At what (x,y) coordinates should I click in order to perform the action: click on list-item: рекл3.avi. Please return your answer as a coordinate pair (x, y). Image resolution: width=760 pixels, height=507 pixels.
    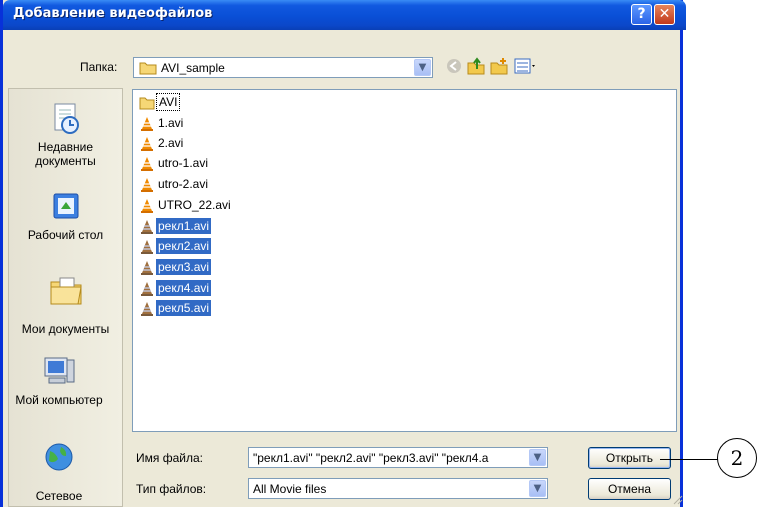
    Looking at the image, I should click on (175, 267).